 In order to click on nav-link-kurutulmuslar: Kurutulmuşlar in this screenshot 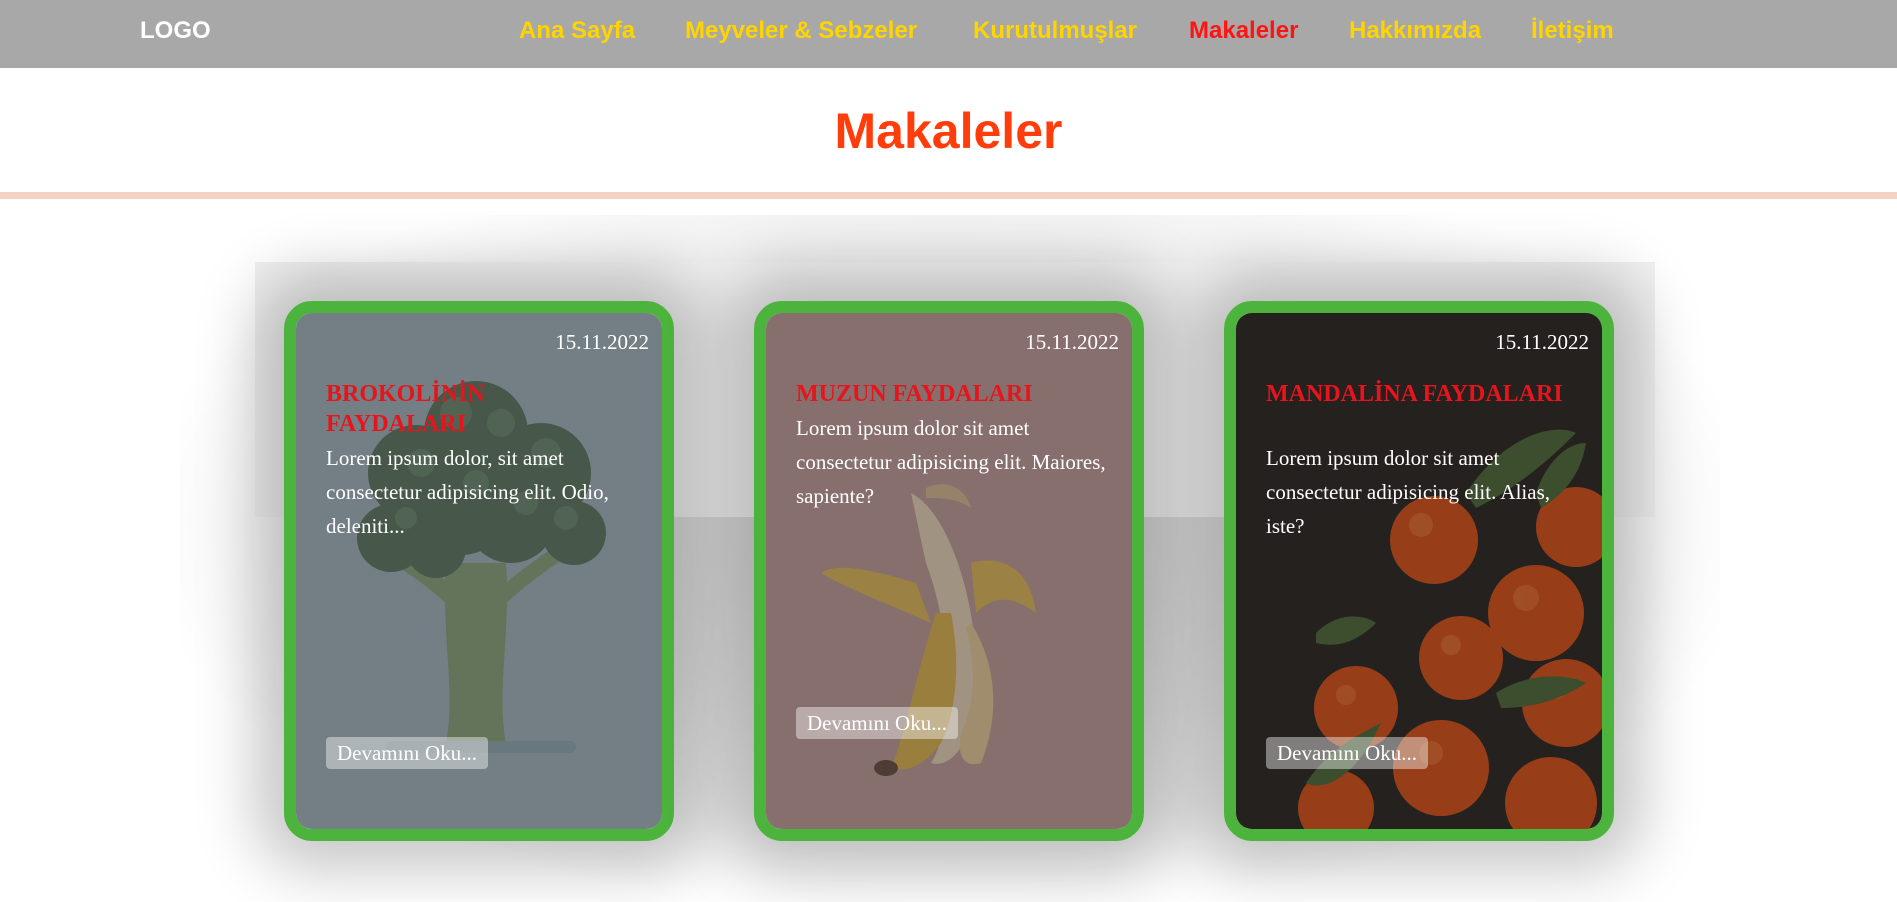, I will do `click(1055, 31)`.